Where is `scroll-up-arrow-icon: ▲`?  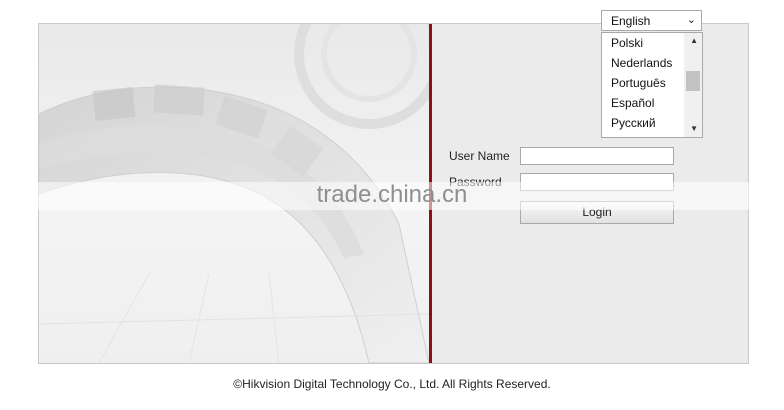 scroll-up-arrow-icon: ▲ is located at coordinates (694, 40).